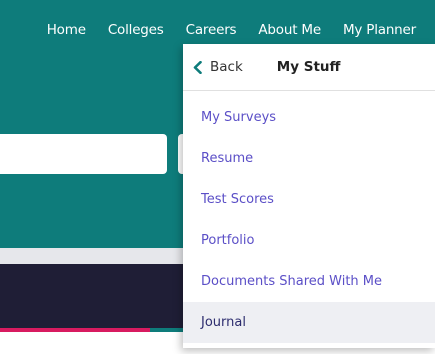 The image size is (435, 354). Describe the element at coordinates (309, 117) in the screenshot. I see `menu-item-my-surveys: My Surveys` at that location.